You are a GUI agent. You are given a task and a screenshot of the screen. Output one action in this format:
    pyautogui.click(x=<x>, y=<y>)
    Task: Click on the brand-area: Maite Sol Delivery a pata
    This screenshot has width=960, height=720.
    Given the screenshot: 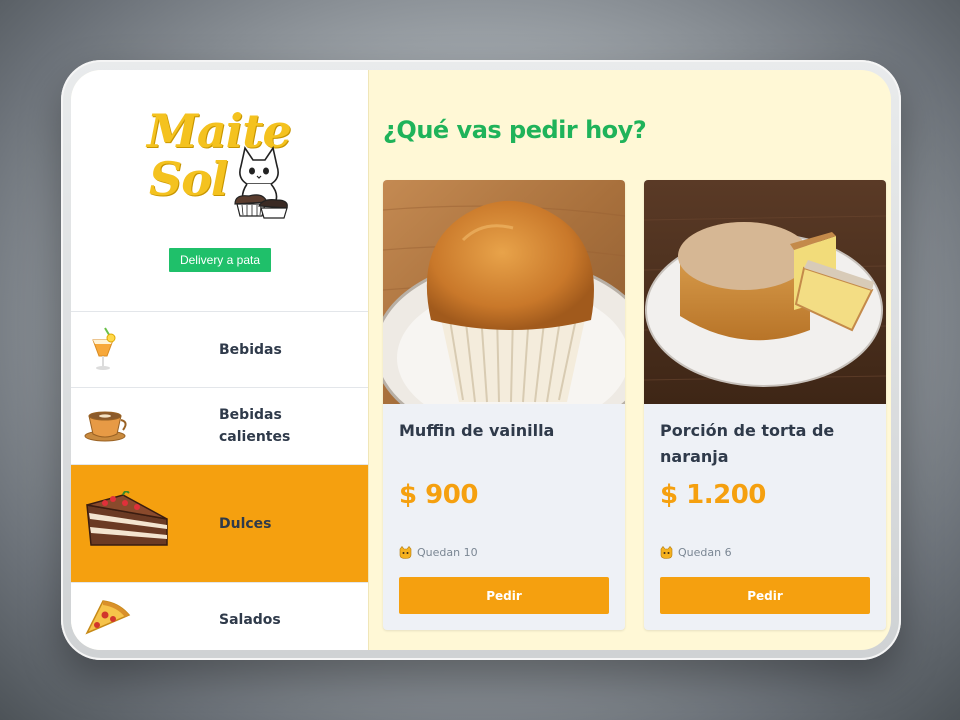 What is the action you would take?
    pyautogui.click(x=219, y=191)
    